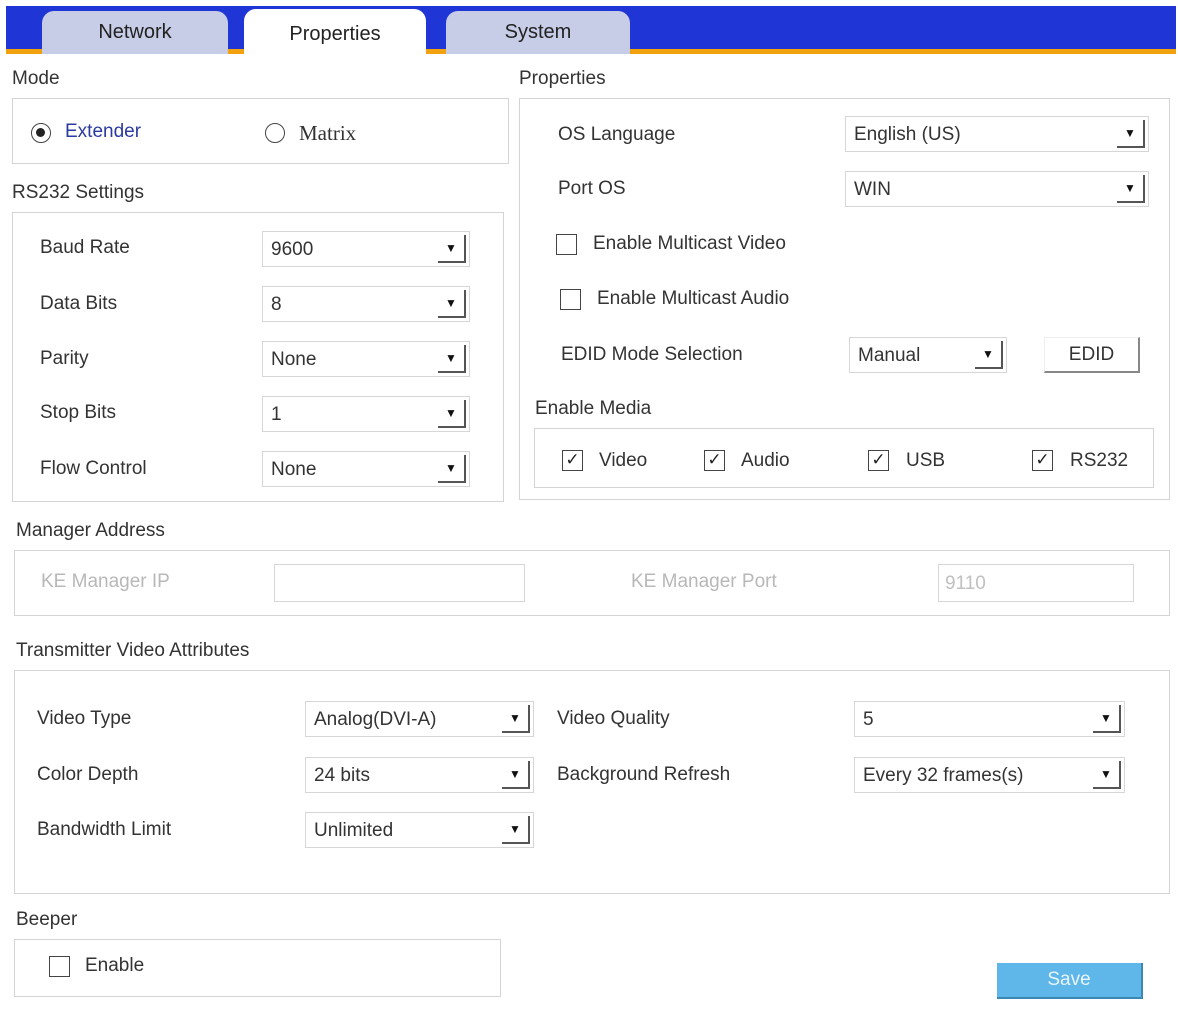 The height and width of the screenshot is (1023, 1178). I want to click on extender-radio, so click(41, 133).